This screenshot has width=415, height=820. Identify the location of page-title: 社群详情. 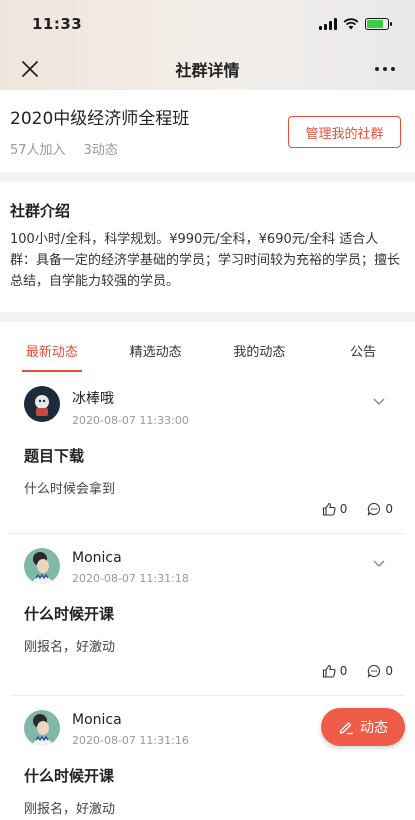
(207, 70).